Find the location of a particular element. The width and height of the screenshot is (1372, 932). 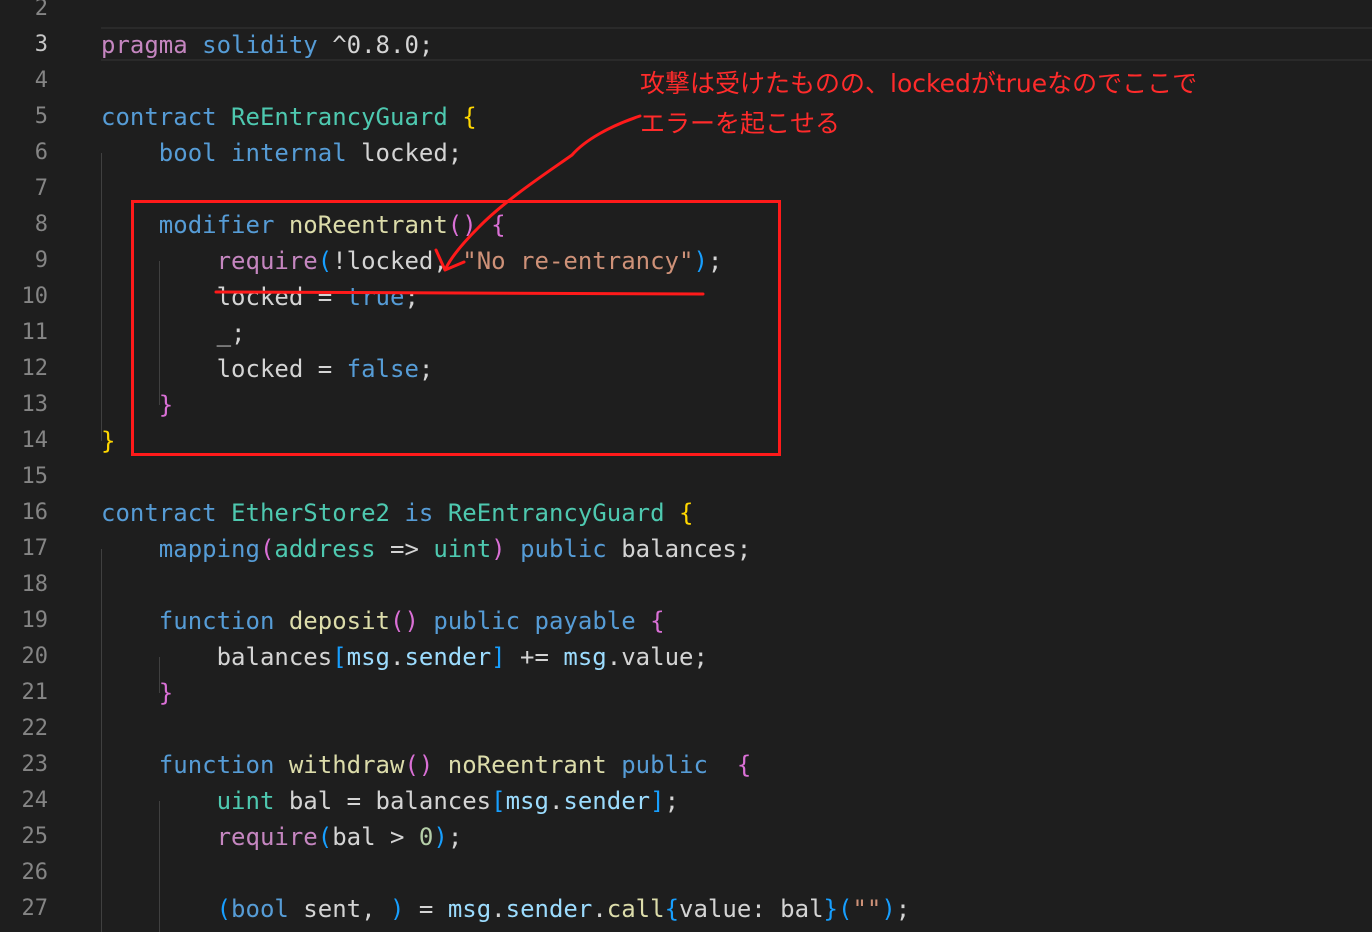

code-token: () is located at coordinates (404, 621).